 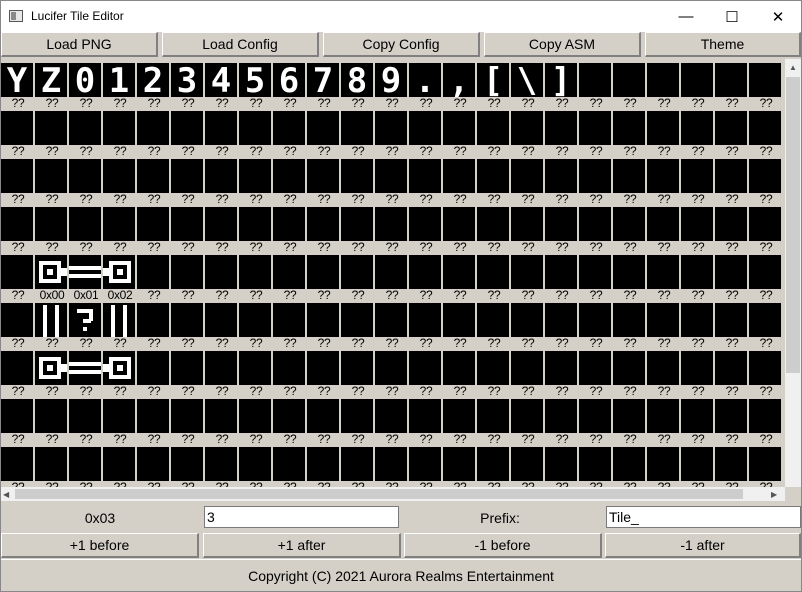 I want to click on tile-cell: Z??, so click(x=52, y=85).